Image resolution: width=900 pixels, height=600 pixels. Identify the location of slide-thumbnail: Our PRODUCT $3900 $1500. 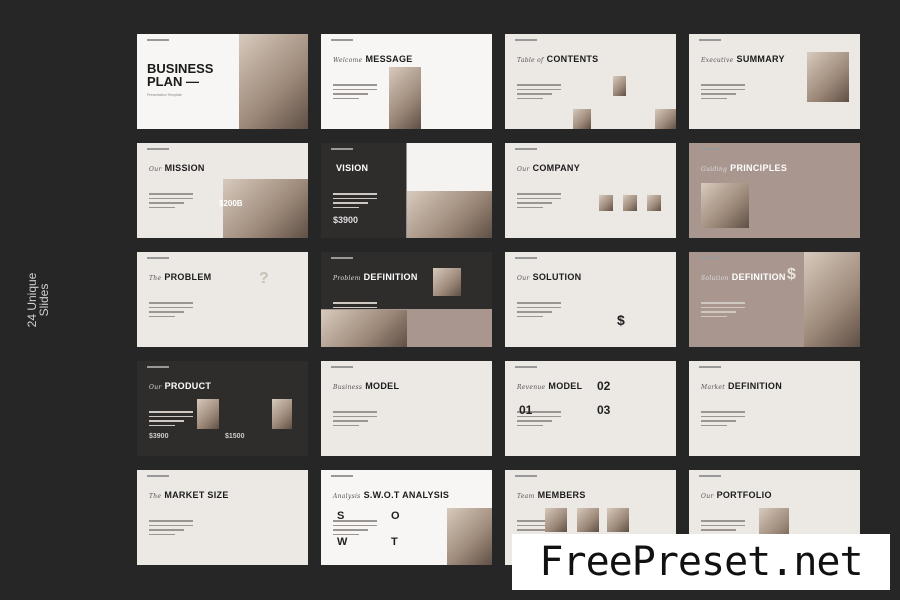
(222, 408).